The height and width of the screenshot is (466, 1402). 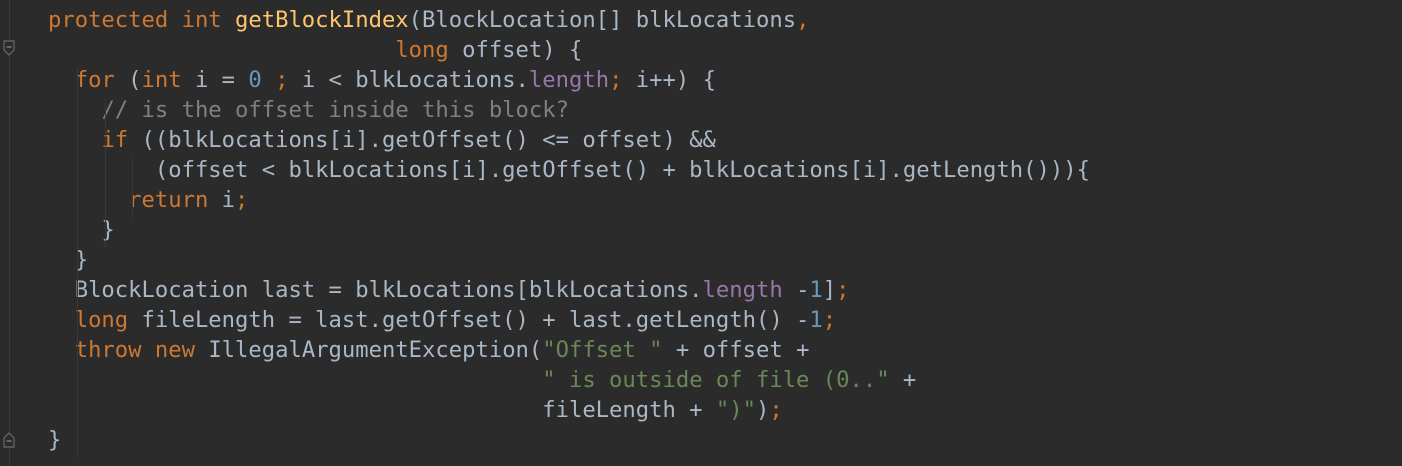 I want to click on code-token: +, so click(x=909, y=380).